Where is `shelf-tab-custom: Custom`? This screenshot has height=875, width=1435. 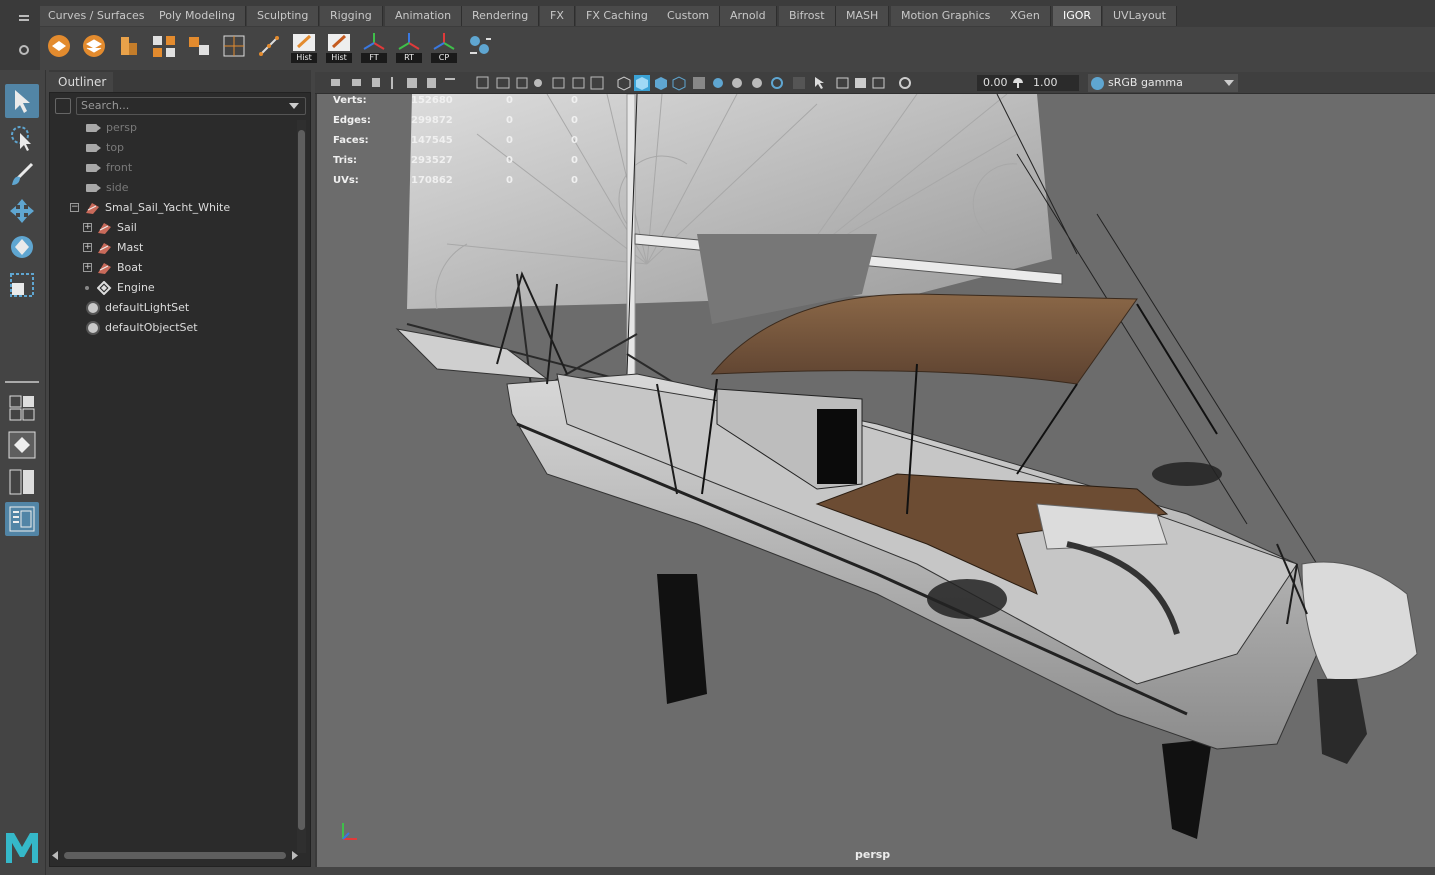 shelf-tab-custom: Custom is located at coordinates (689, 16).